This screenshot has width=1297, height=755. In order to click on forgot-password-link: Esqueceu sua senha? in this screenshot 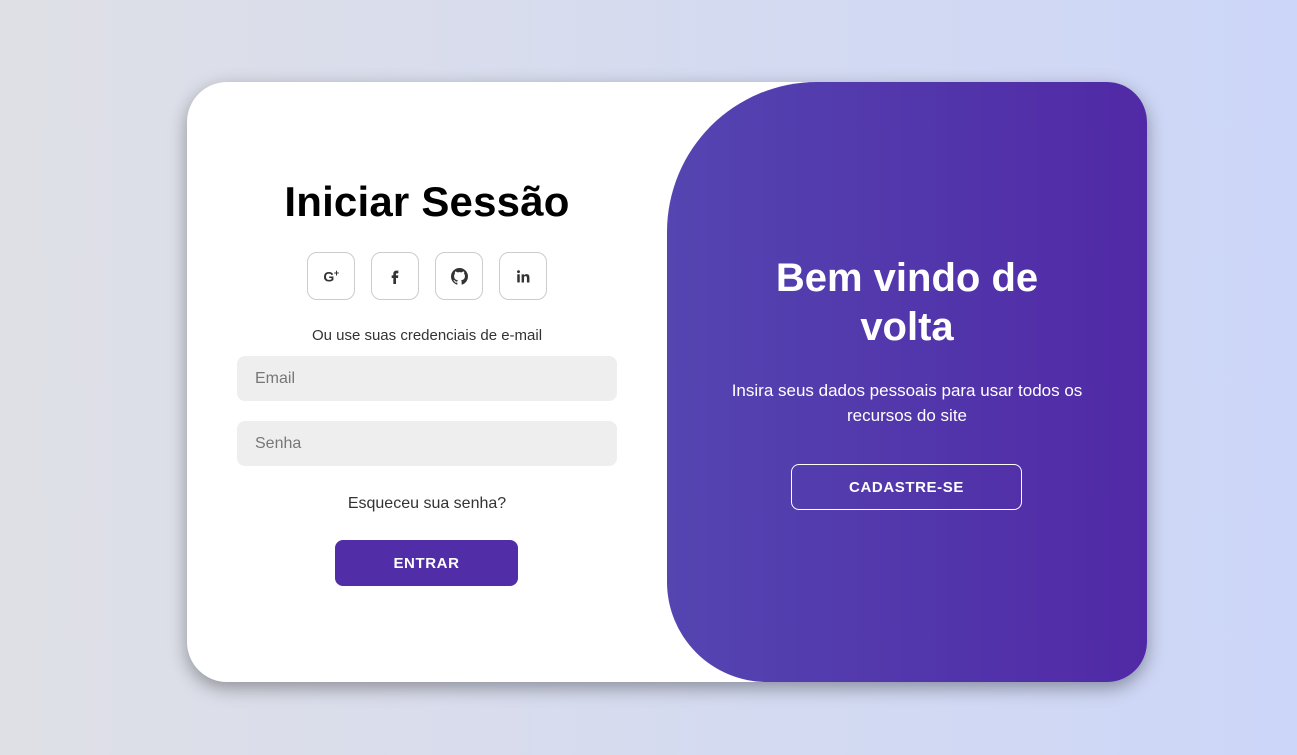, I will do `click(427, 504)`.